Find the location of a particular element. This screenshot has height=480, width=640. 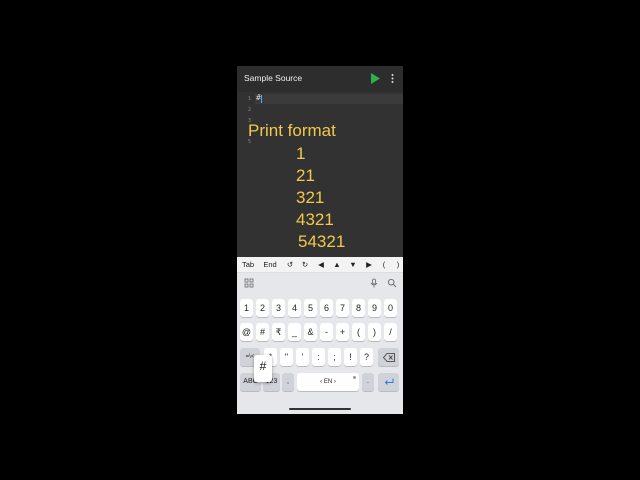

arrow-up-key: ▲ is located at coordinates (337, 265).